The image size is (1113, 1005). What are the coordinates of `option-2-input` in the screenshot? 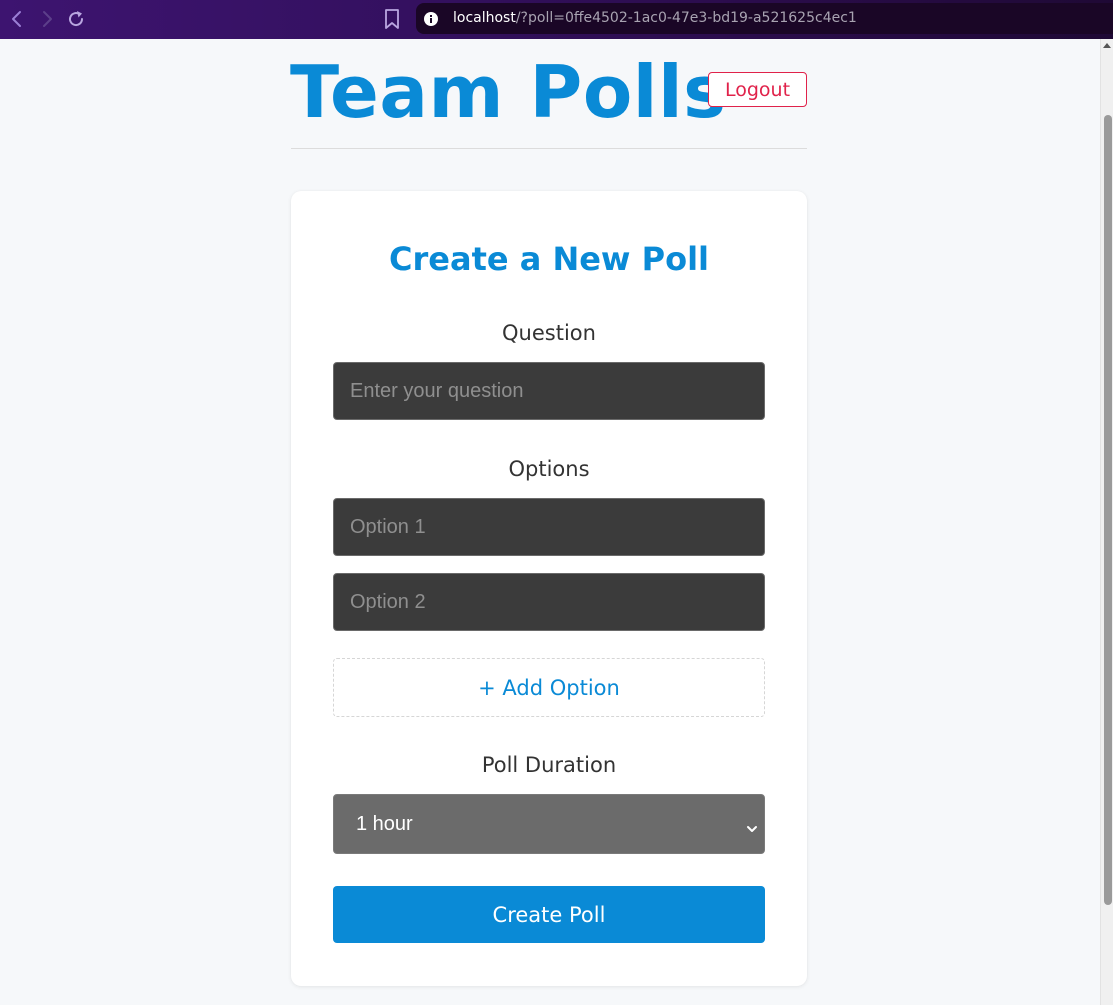 It's located at (549, 602).